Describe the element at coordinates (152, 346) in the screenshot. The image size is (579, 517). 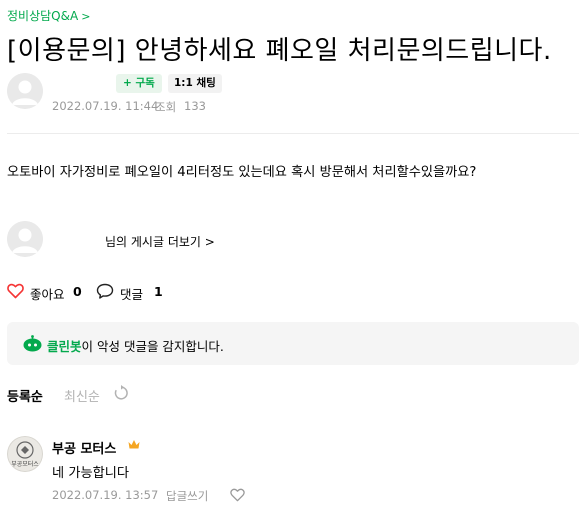
I see `cleanbot-text: 이 악성 댓글을 감지합니다.` at that location.